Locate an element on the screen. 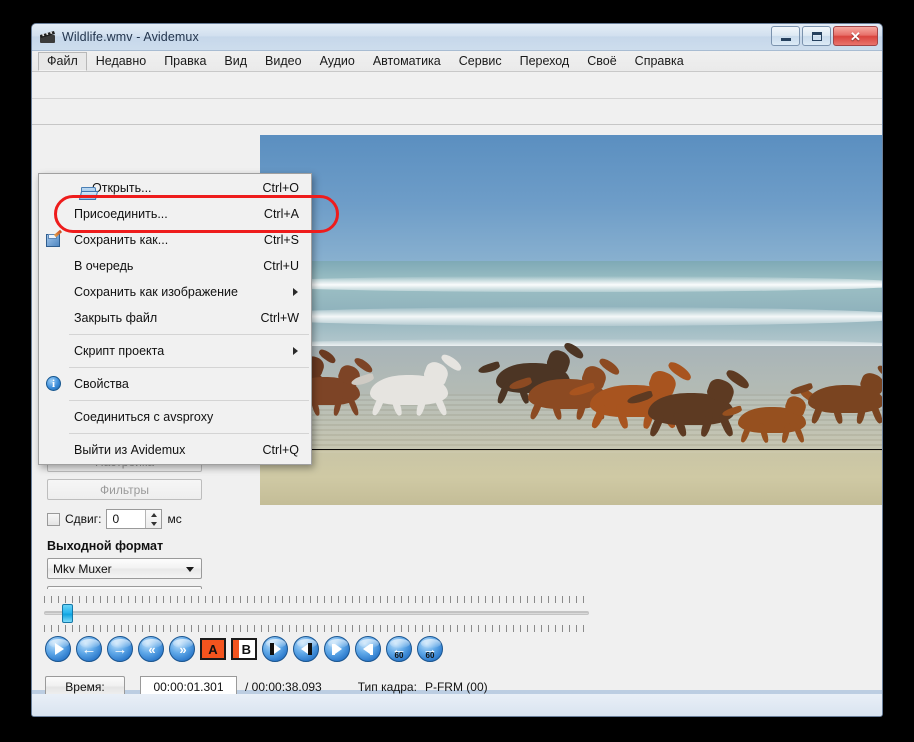 The height and width of the screenshot is (742, 914). toolbar-primary is located at coordinates (457, 85).